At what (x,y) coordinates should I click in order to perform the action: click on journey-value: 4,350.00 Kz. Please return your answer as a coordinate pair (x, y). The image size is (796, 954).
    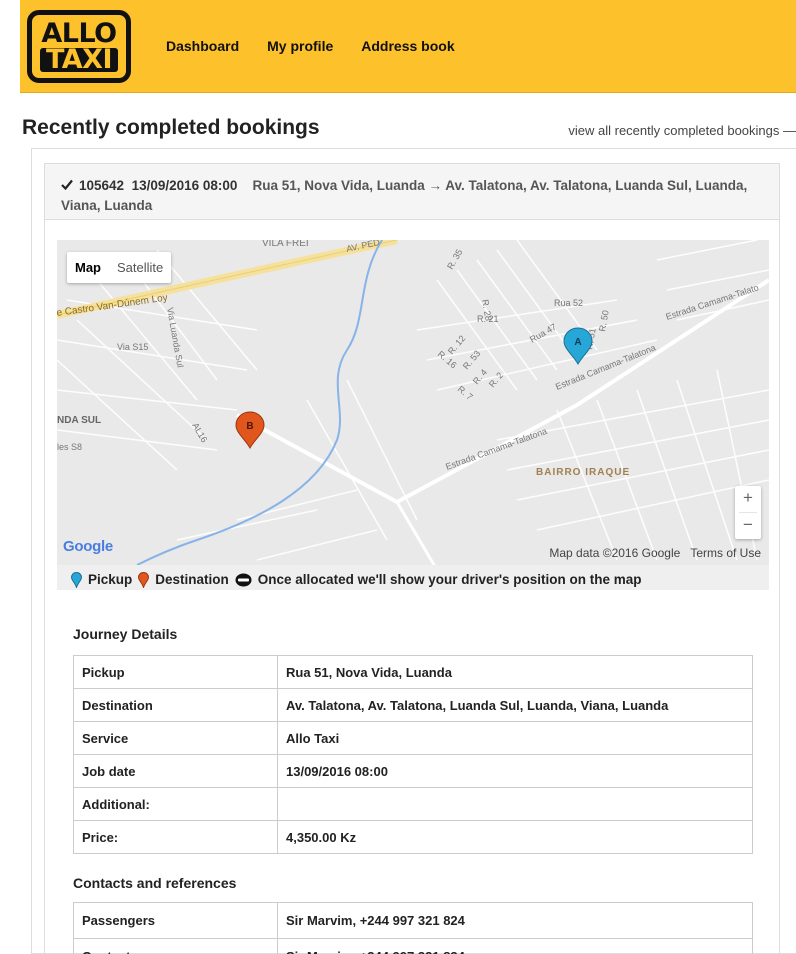
    Looking at the image, I should click on (515, 837).